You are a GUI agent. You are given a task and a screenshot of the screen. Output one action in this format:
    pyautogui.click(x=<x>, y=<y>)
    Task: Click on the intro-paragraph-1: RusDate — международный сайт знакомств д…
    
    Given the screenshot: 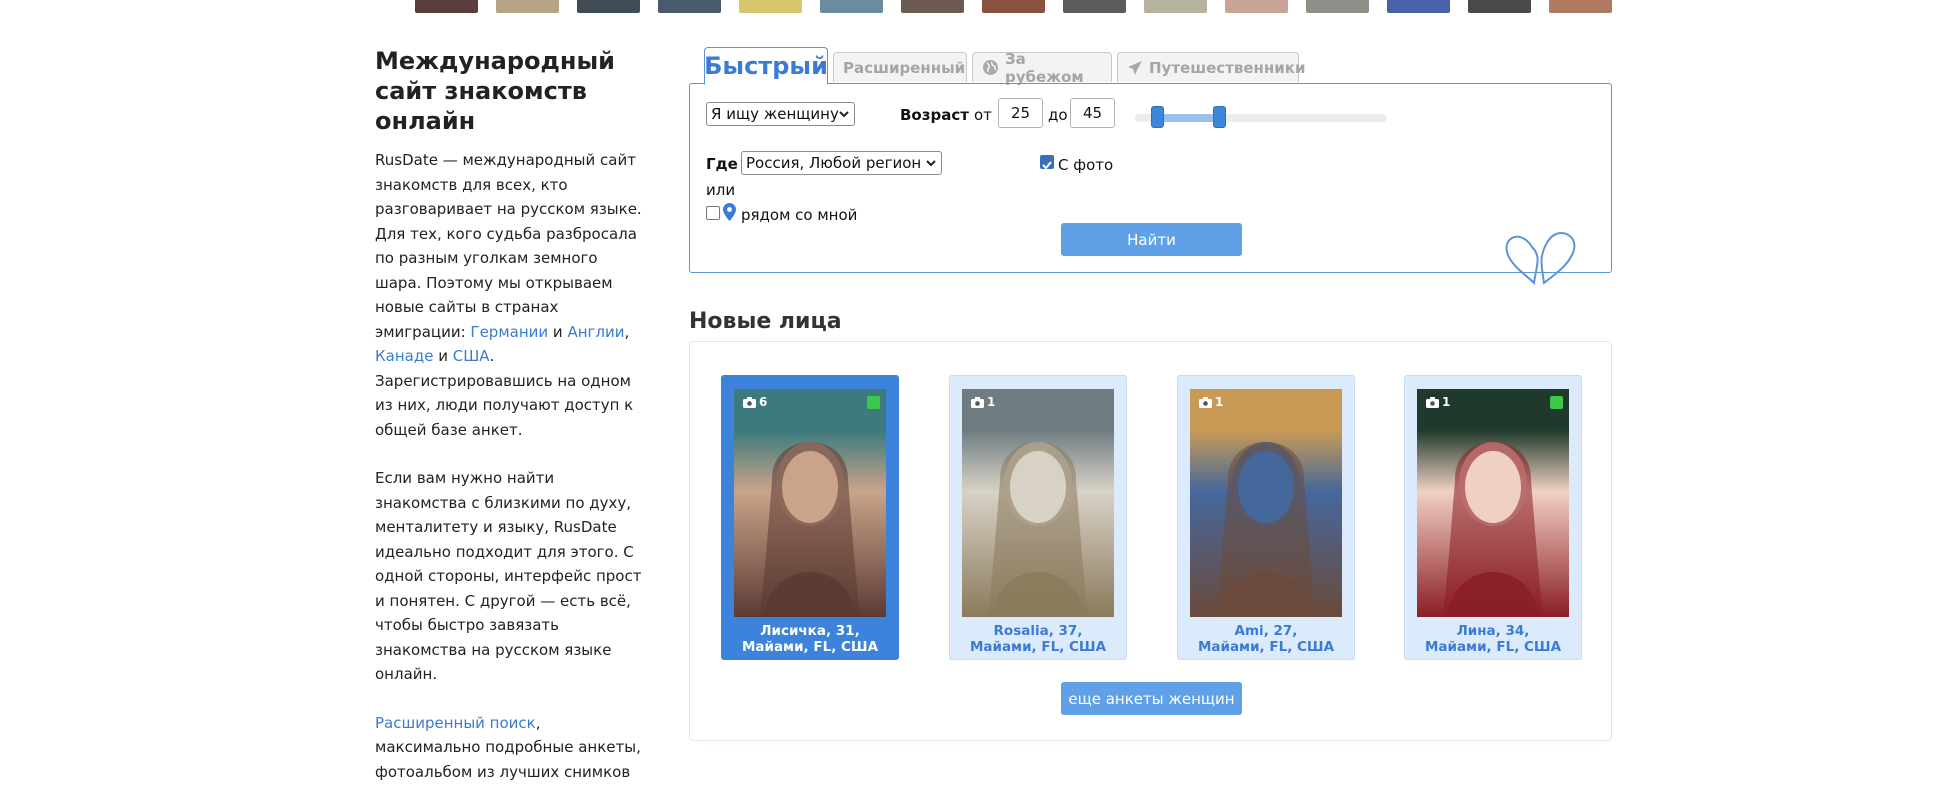 What is the action you would take?
    pyautogui.click(x=510, y=295)
    